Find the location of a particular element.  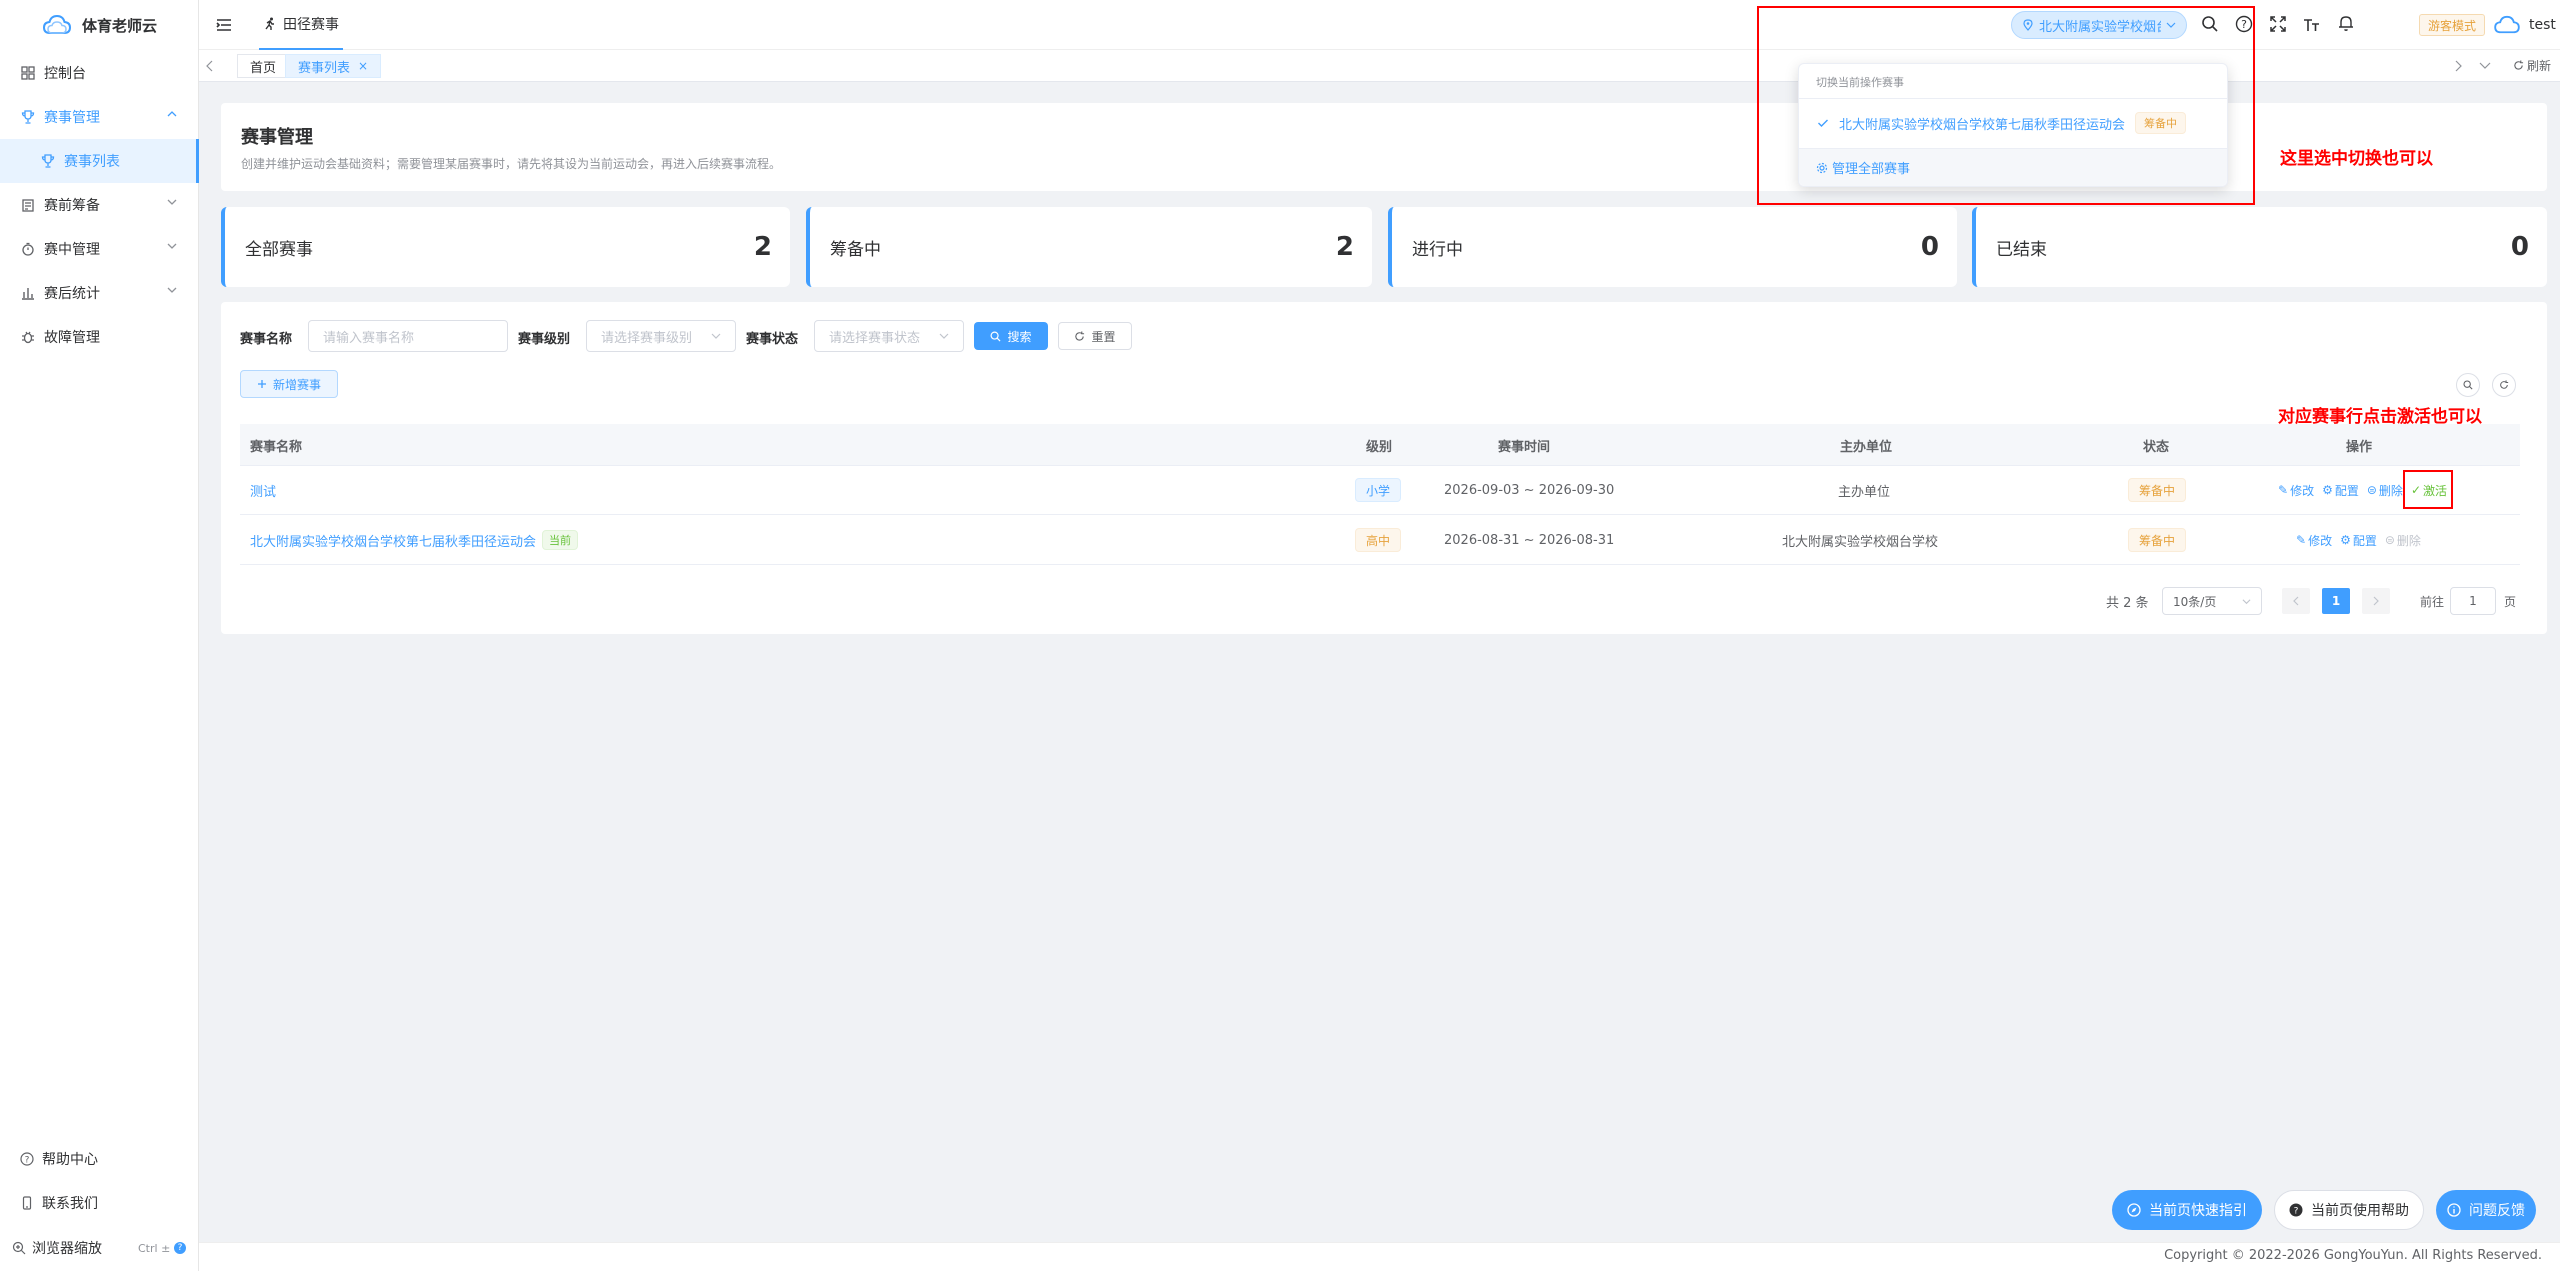

reset-button: 重置 is located at coordinates (1095, 336).